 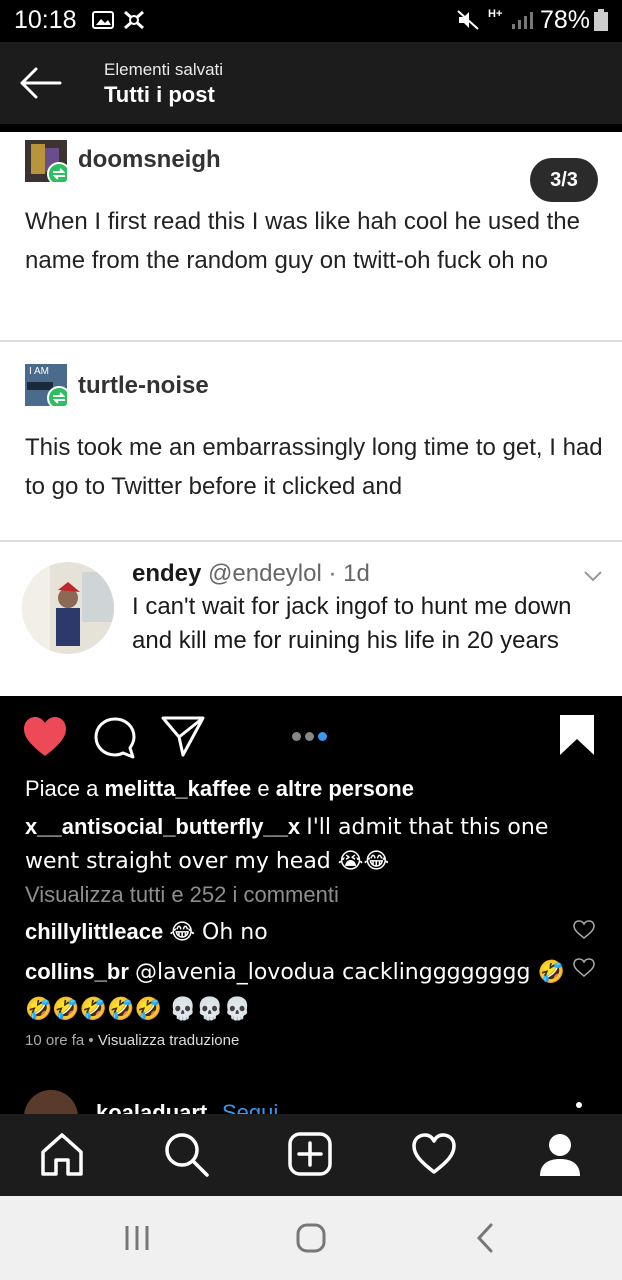 What do you see at coordinates (94, 931) in the screenshot?
I see `comment-username: chillylittleace` at bounding box center [94, 931].